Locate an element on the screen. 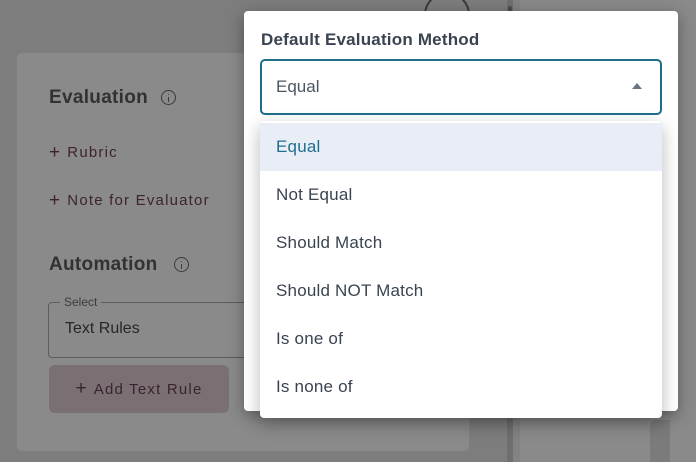  option-should-match: Should Match is located at coordinates (461, 243).